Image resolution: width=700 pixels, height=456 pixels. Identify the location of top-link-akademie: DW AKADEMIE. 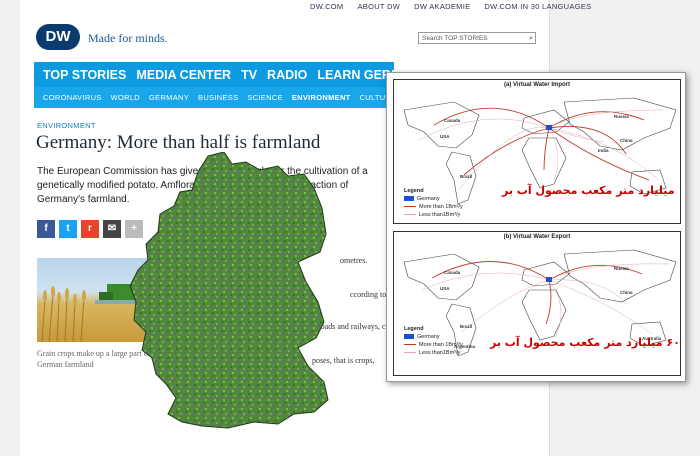
(442, 6).